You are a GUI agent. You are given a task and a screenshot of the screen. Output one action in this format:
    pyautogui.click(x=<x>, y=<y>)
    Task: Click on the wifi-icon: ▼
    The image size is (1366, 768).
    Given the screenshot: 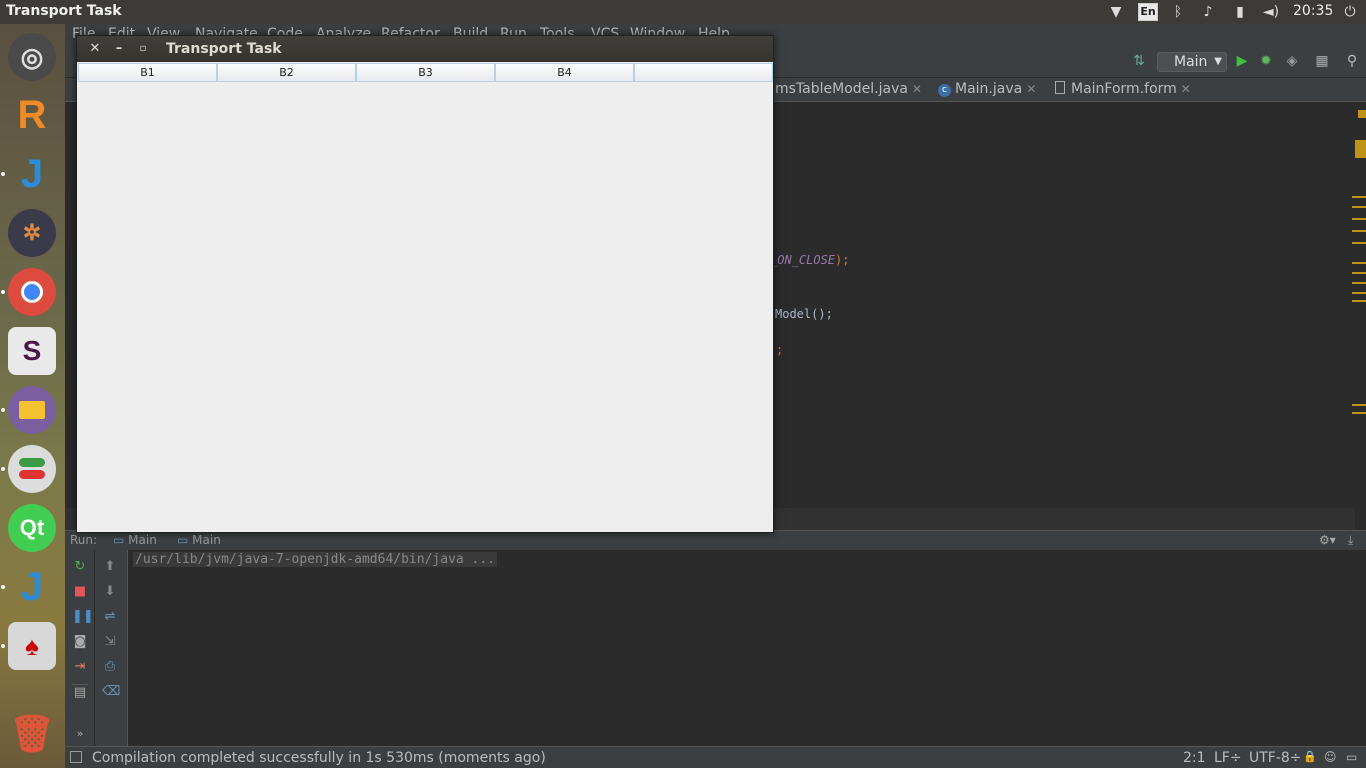 What is the action you would take?
    pyautogui.click(x=1116, y=12)
    